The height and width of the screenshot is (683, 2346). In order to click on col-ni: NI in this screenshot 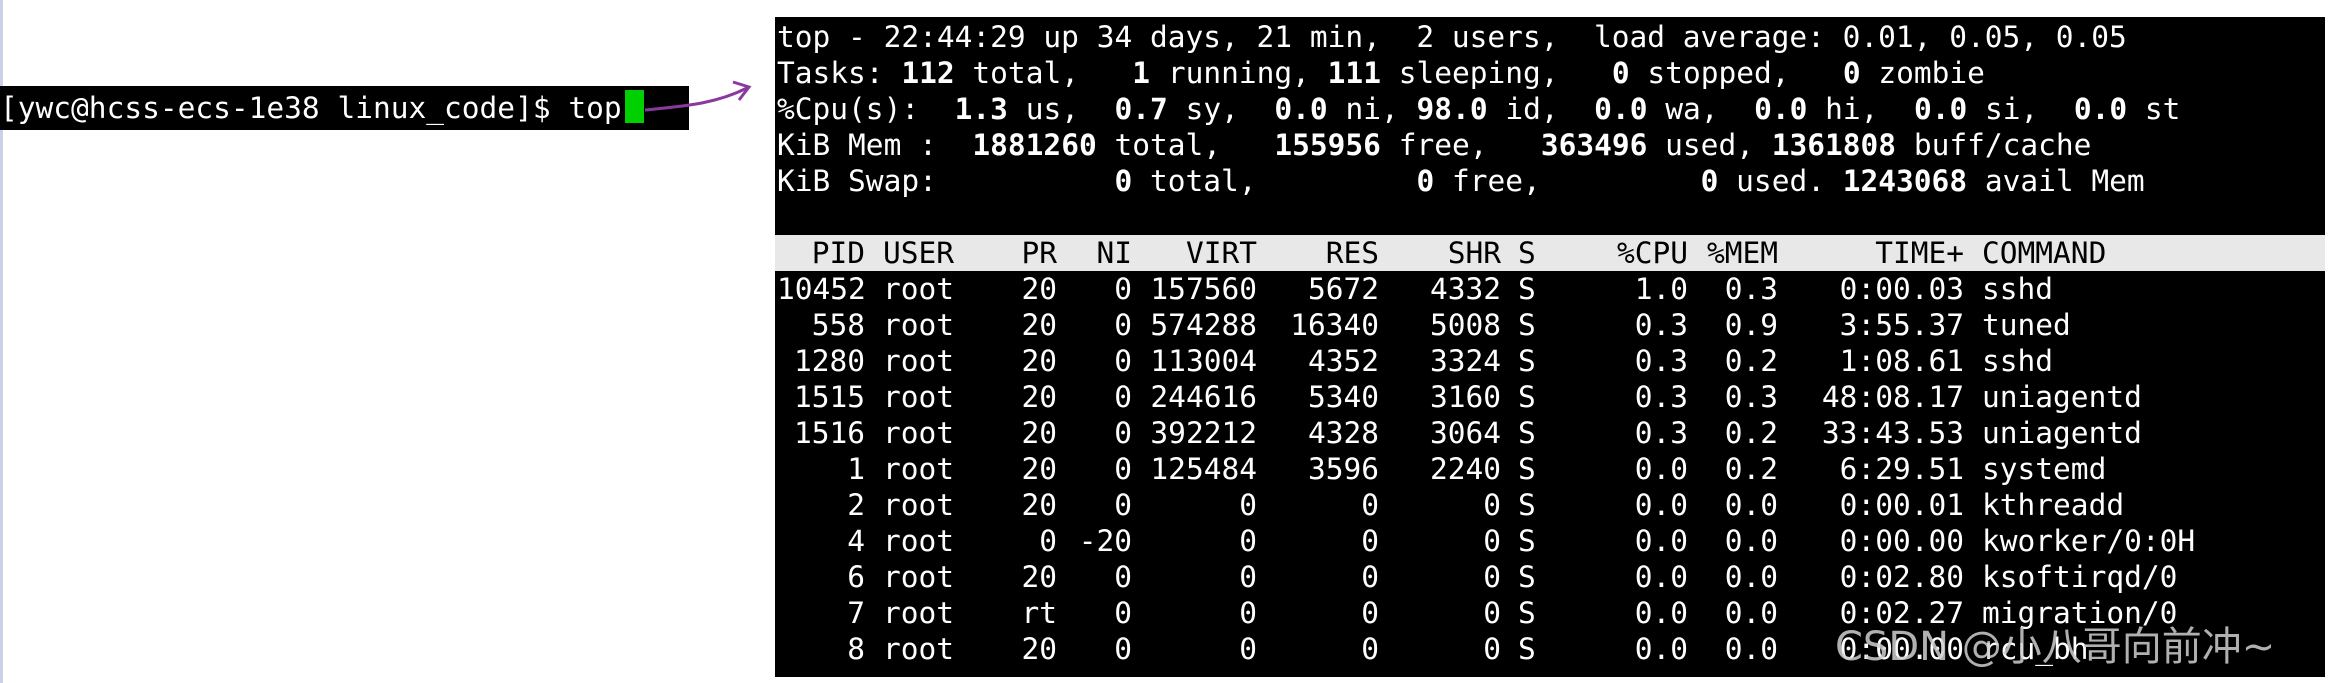, I will do `click(1114, 253)`.